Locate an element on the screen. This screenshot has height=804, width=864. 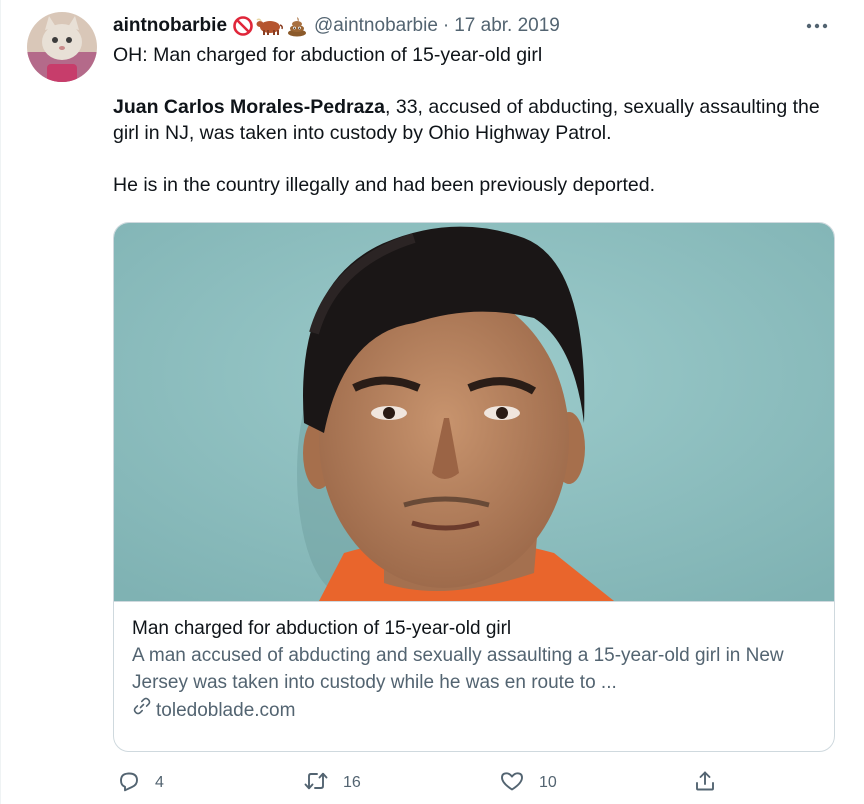
suspect-name: Juan Carlos Morales-Pedraza is located at coordinates (249, 107).